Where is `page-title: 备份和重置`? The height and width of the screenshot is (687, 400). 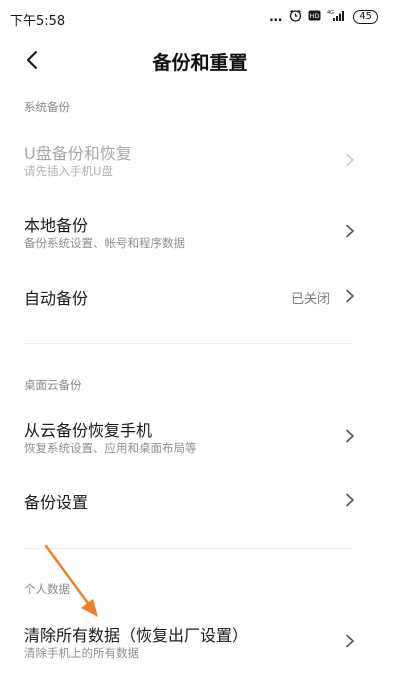
page-title: 备份和重置 is located at coordinates (200, 63).